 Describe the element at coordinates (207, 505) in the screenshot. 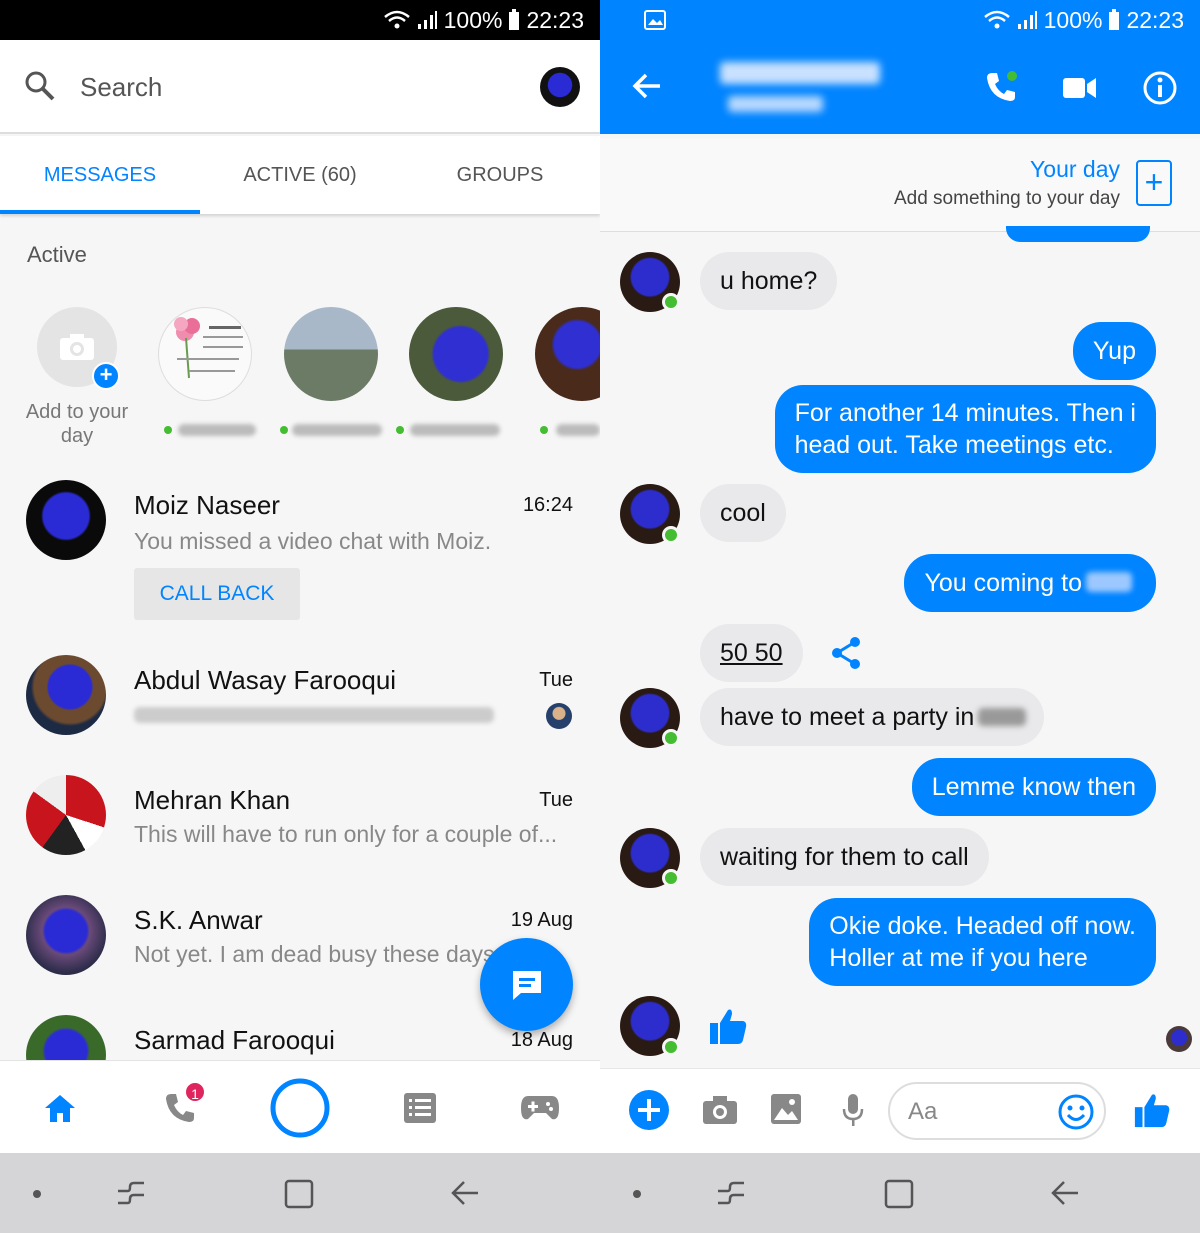

I see `contact-name: Moiz Naseer` at that location.